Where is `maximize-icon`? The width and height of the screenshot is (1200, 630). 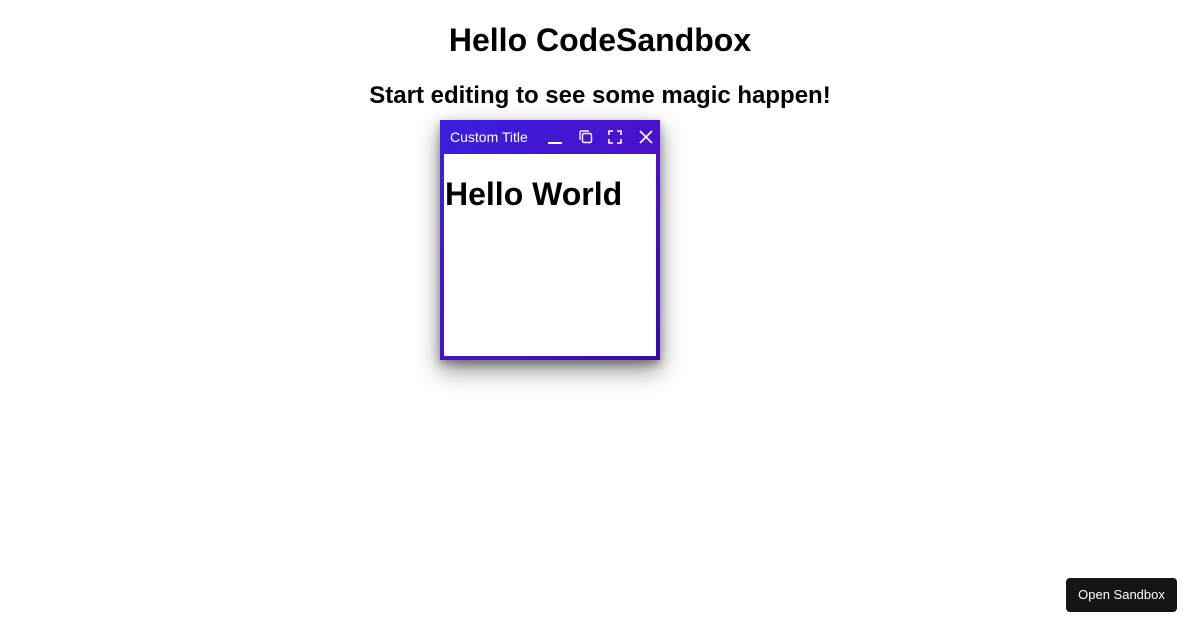 maximize-icon is located at coordinates (615, 137).